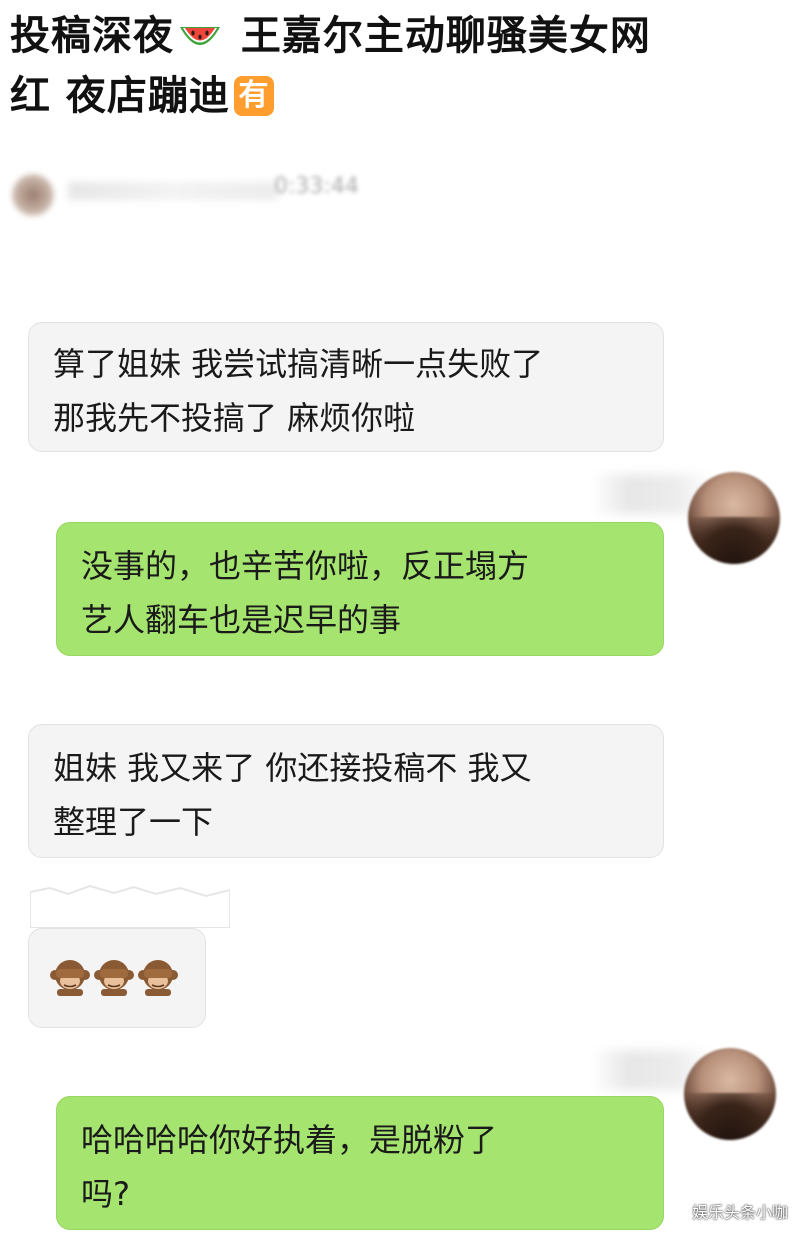  Describe the element at coordinates (289, 1140) in the screenshot. I see `message-line: 哈哈哈哈你好执着，是脱粉了` at that location.